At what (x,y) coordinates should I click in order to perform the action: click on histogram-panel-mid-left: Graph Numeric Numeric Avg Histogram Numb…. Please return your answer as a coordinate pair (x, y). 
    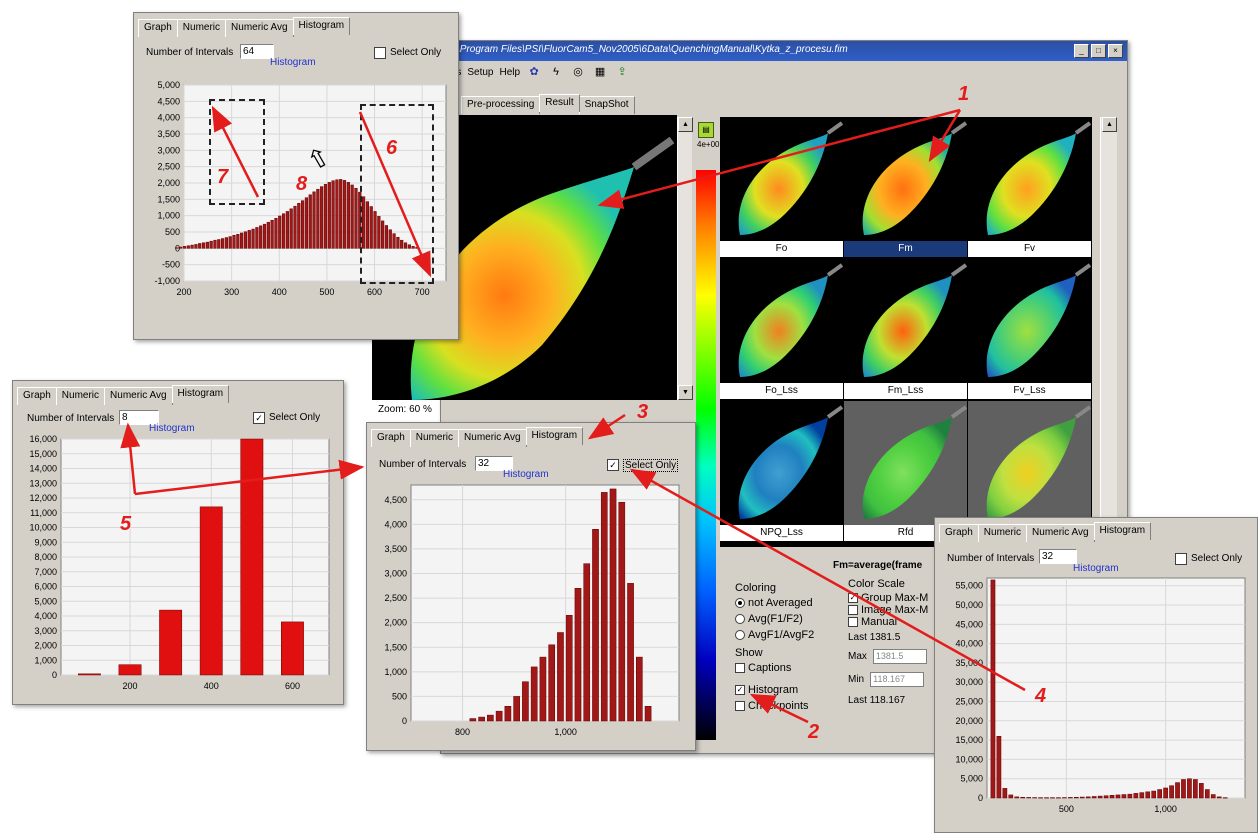
    Looking at the image, I should click on (178, 542).